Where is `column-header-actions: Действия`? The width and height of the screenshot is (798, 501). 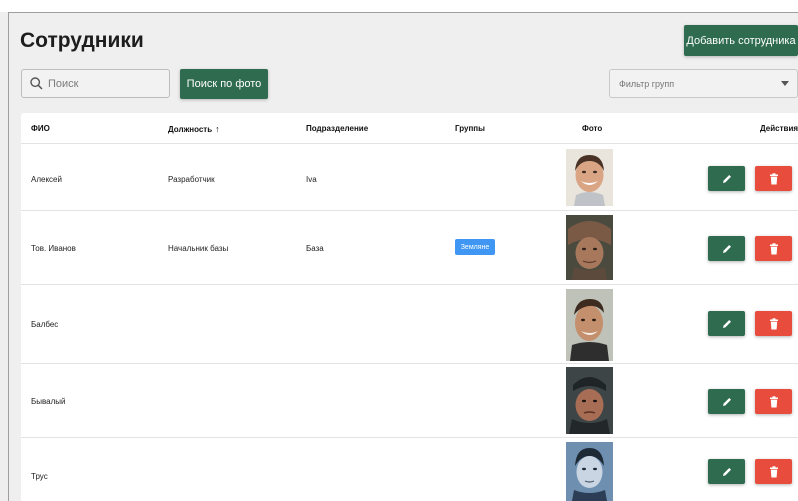
column-header-actions: Действия is located at coordinates (779, 128).